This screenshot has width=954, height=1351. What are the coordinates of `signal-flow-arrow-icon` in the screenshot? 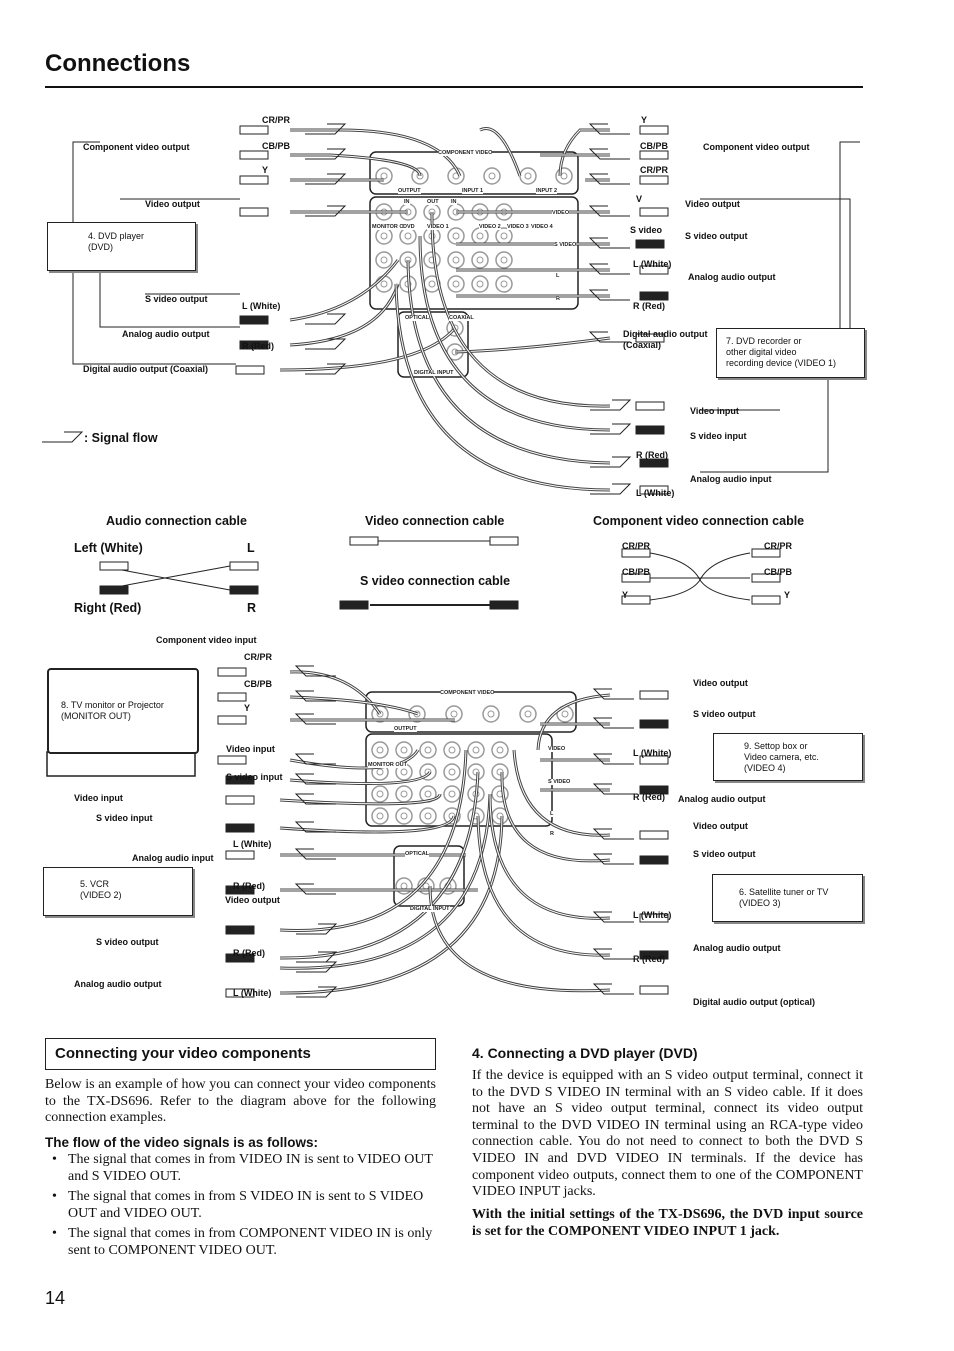 It's located at (63, 437).